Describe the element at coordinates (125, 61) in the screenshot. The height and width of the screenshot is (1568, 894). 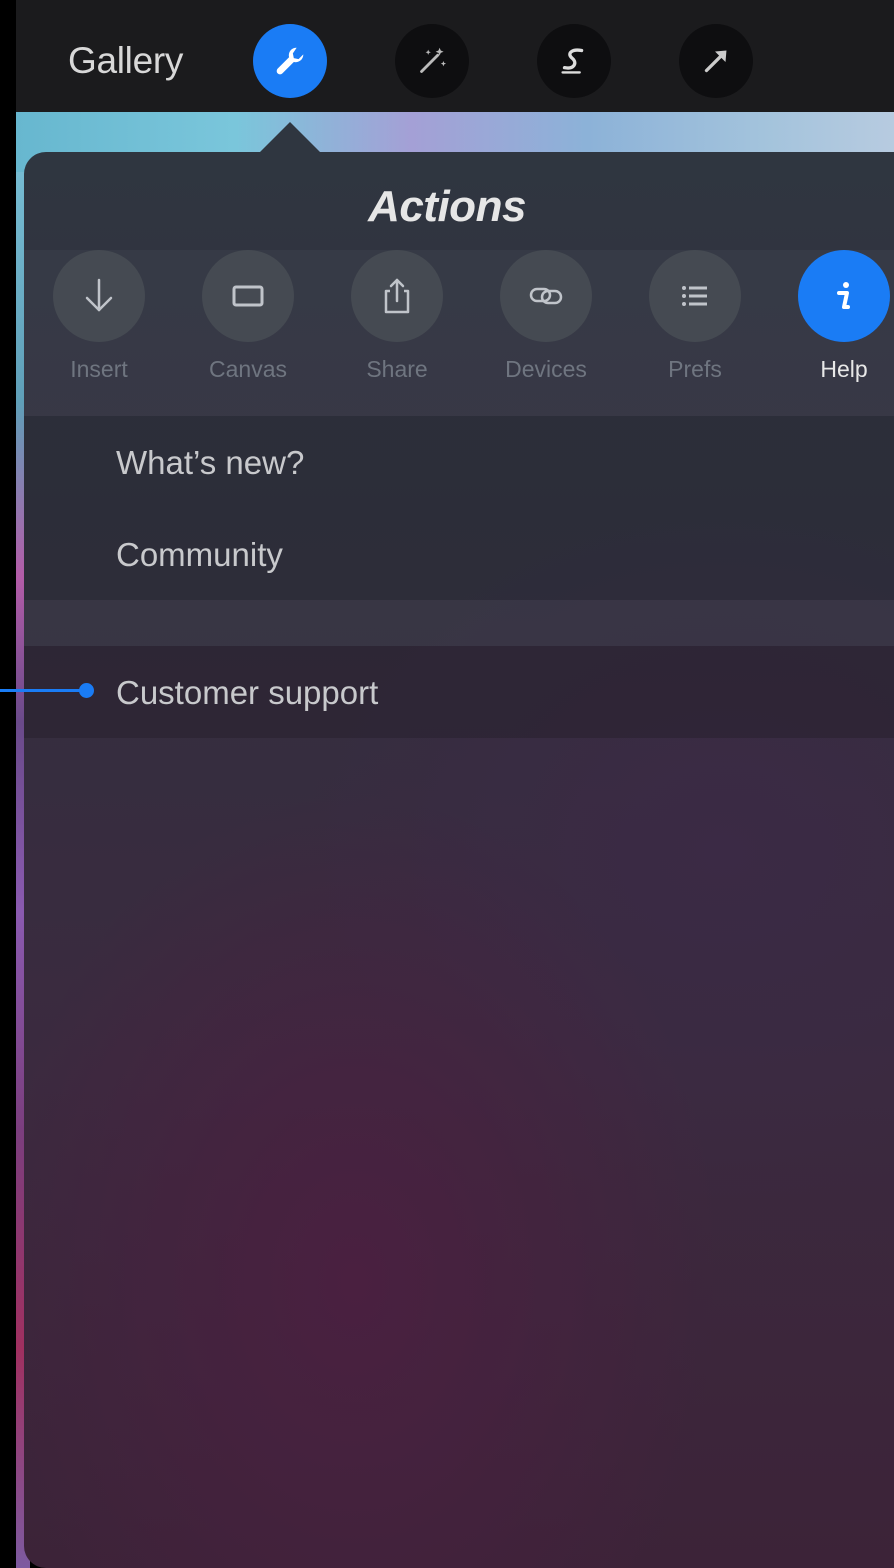
I see `gallery-button: Gallery` at that location.